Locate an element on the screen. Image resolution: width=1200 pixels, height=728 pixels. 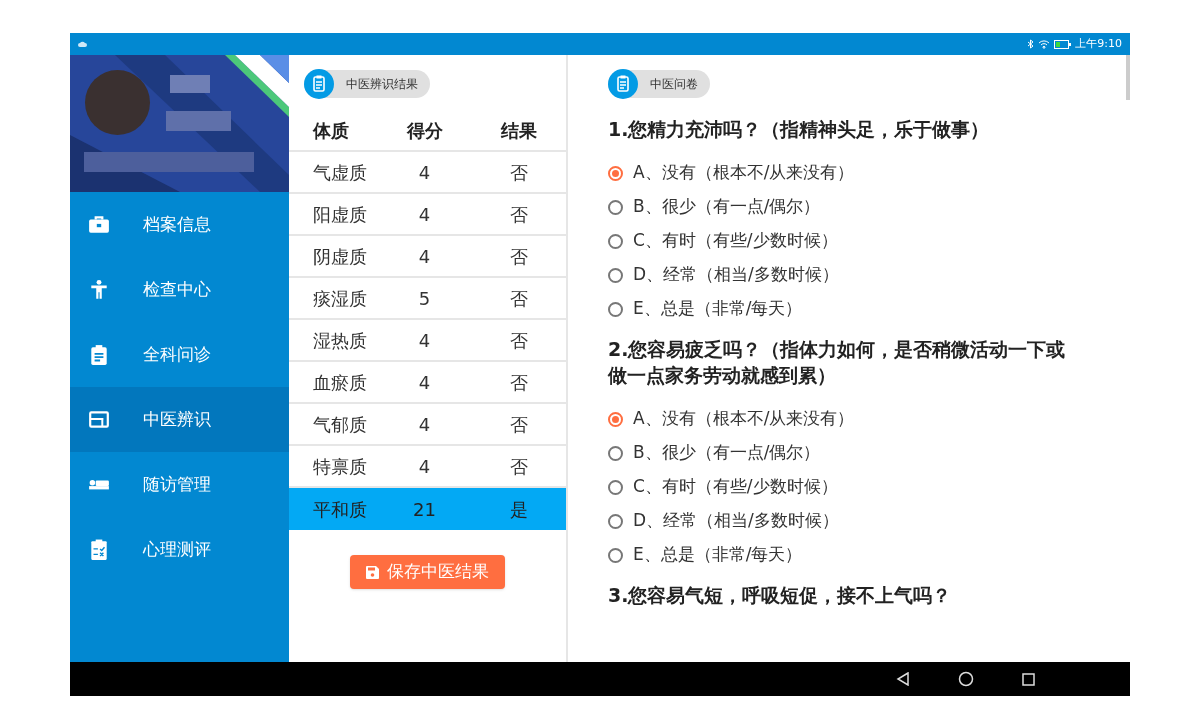
table-row: 气虚质 4 否 is located at coordinates (427, 173).